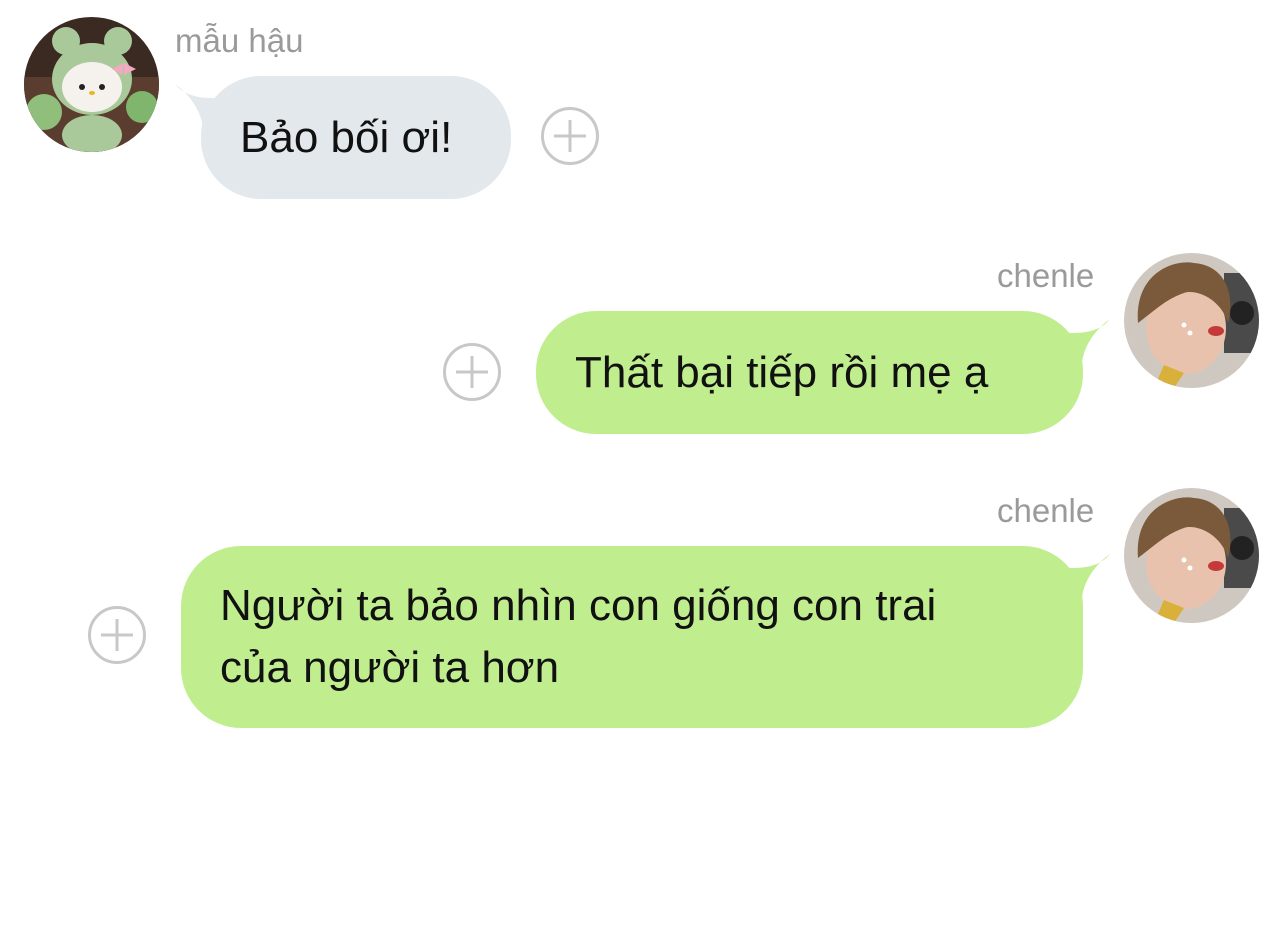 This screenshot has width=1284, height=950. I want to click on message-text: Bảo bối ơi!, so click(346, 137).